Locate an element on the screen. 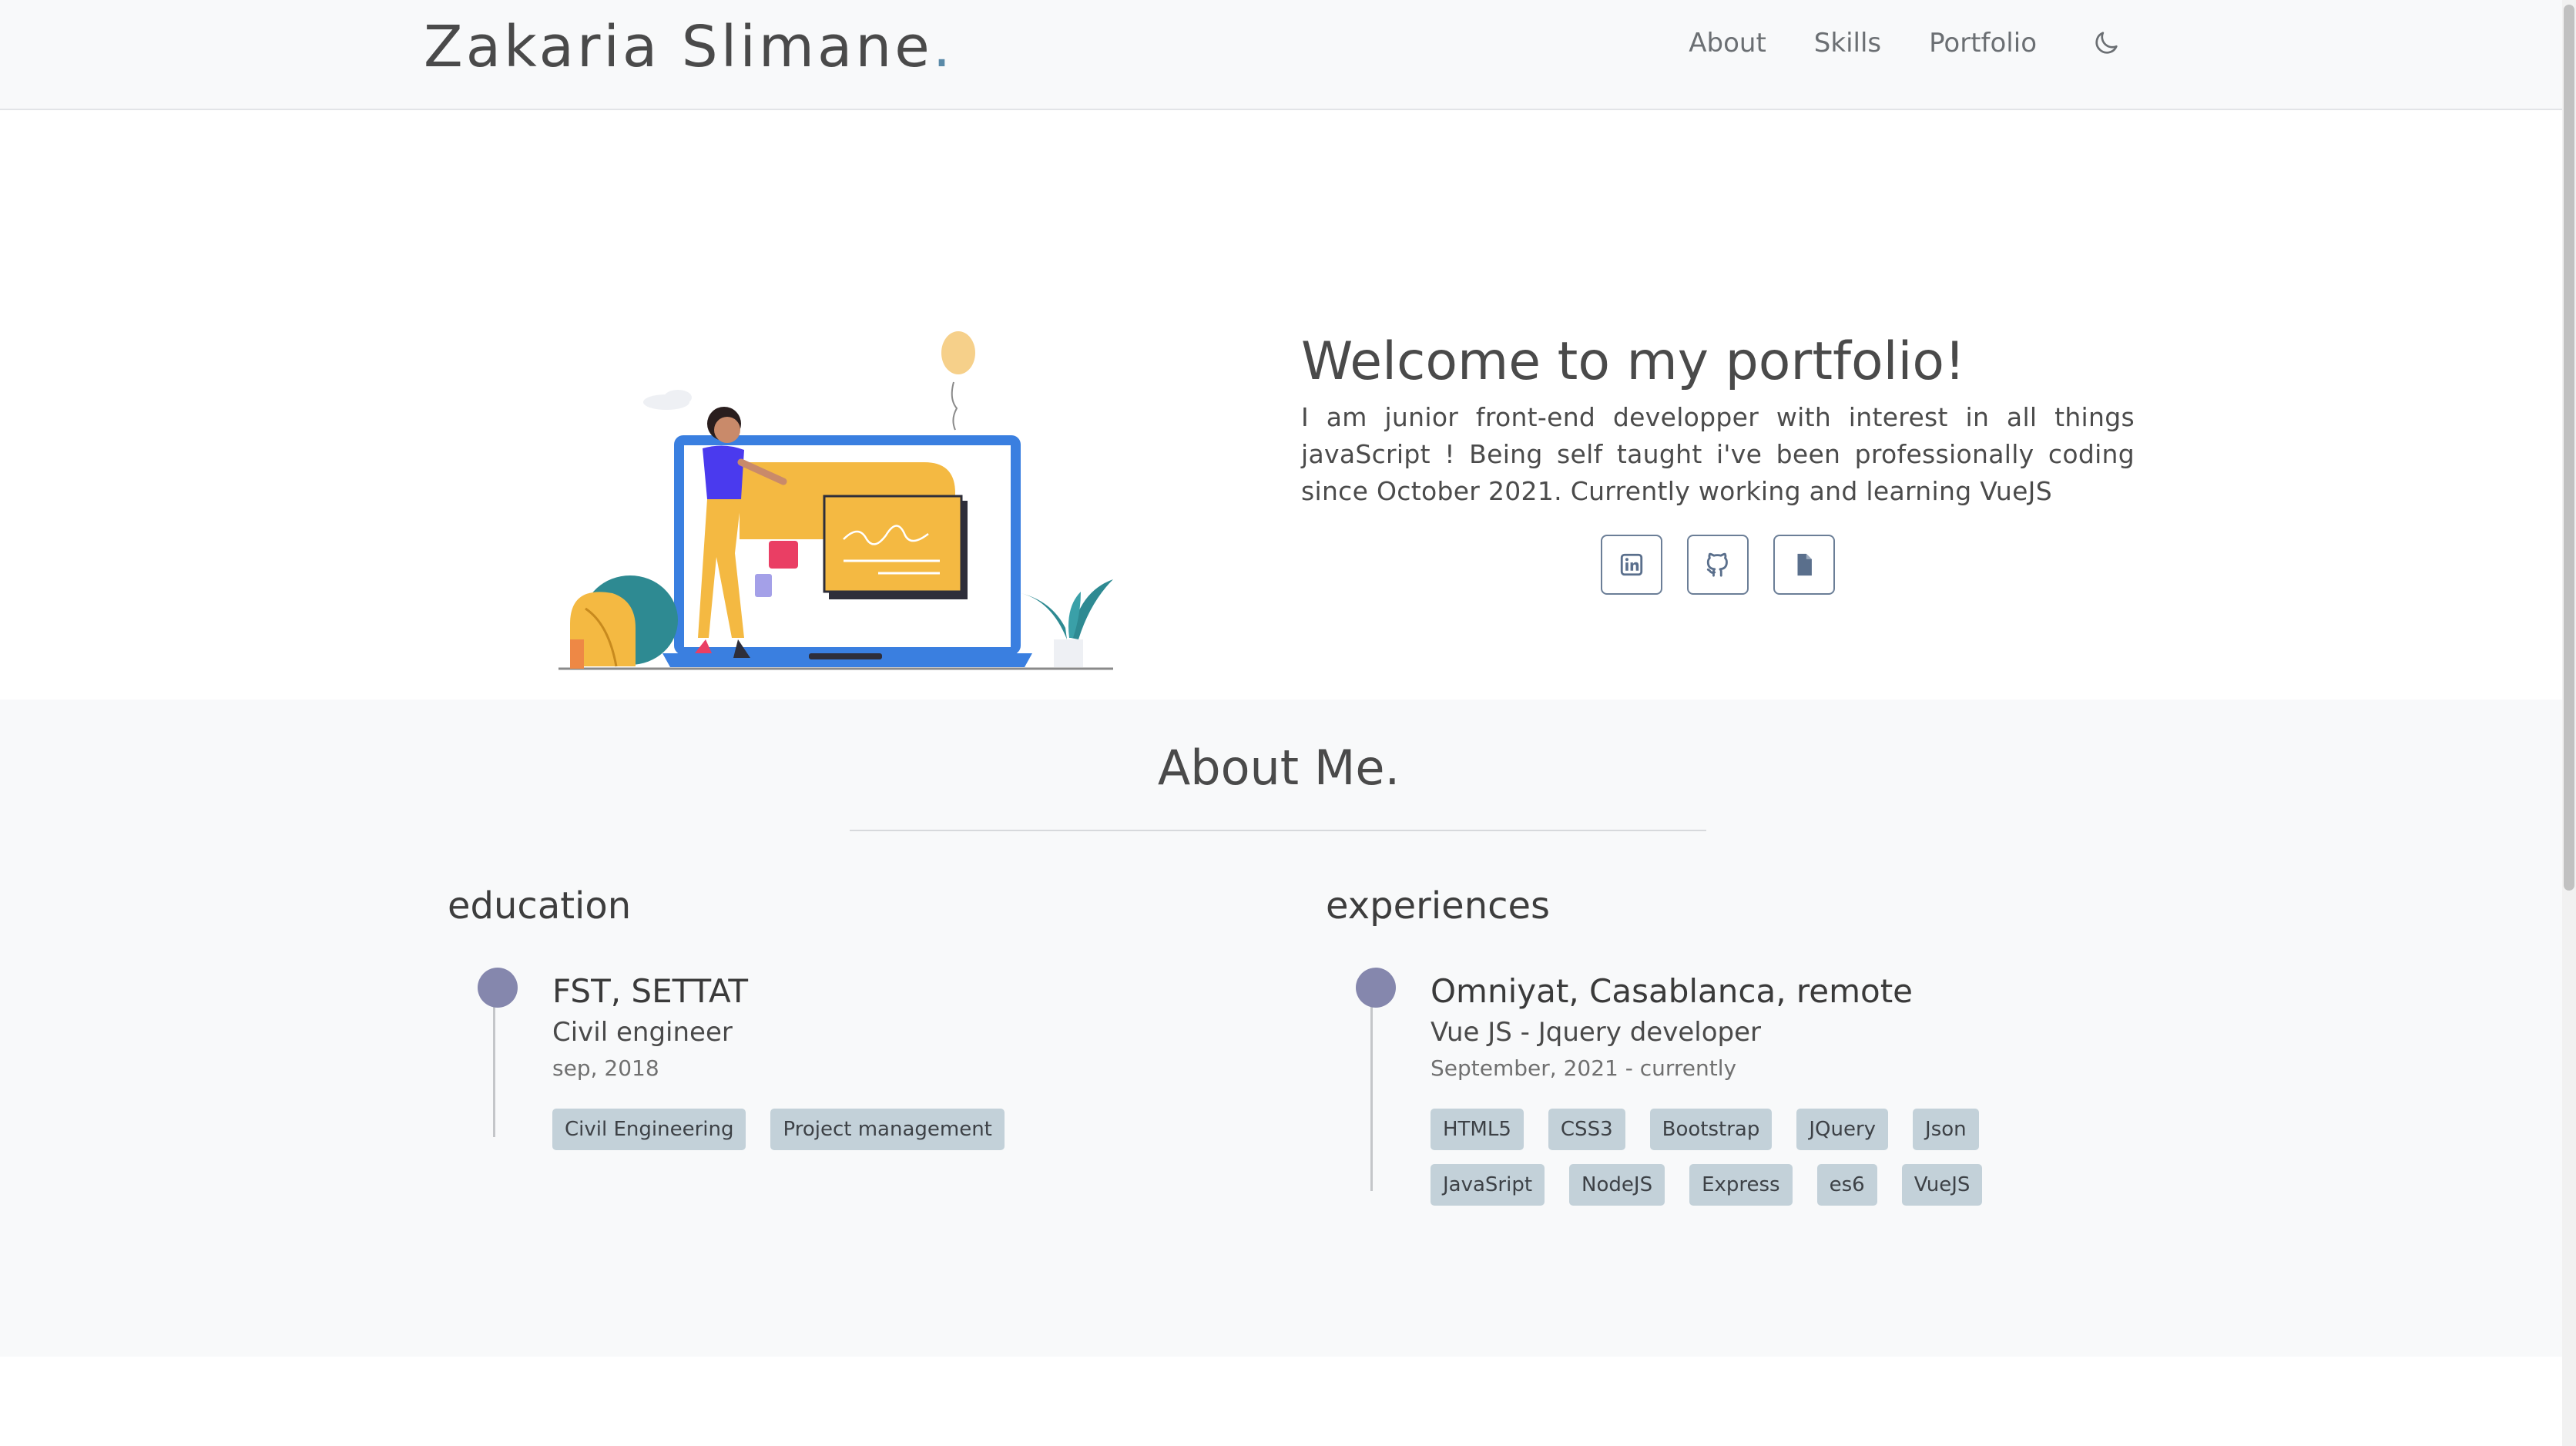 Image resolution: width=2576 pixels, height=1446 pixels. scrollbar-track is located at coordinates (2569, 723).